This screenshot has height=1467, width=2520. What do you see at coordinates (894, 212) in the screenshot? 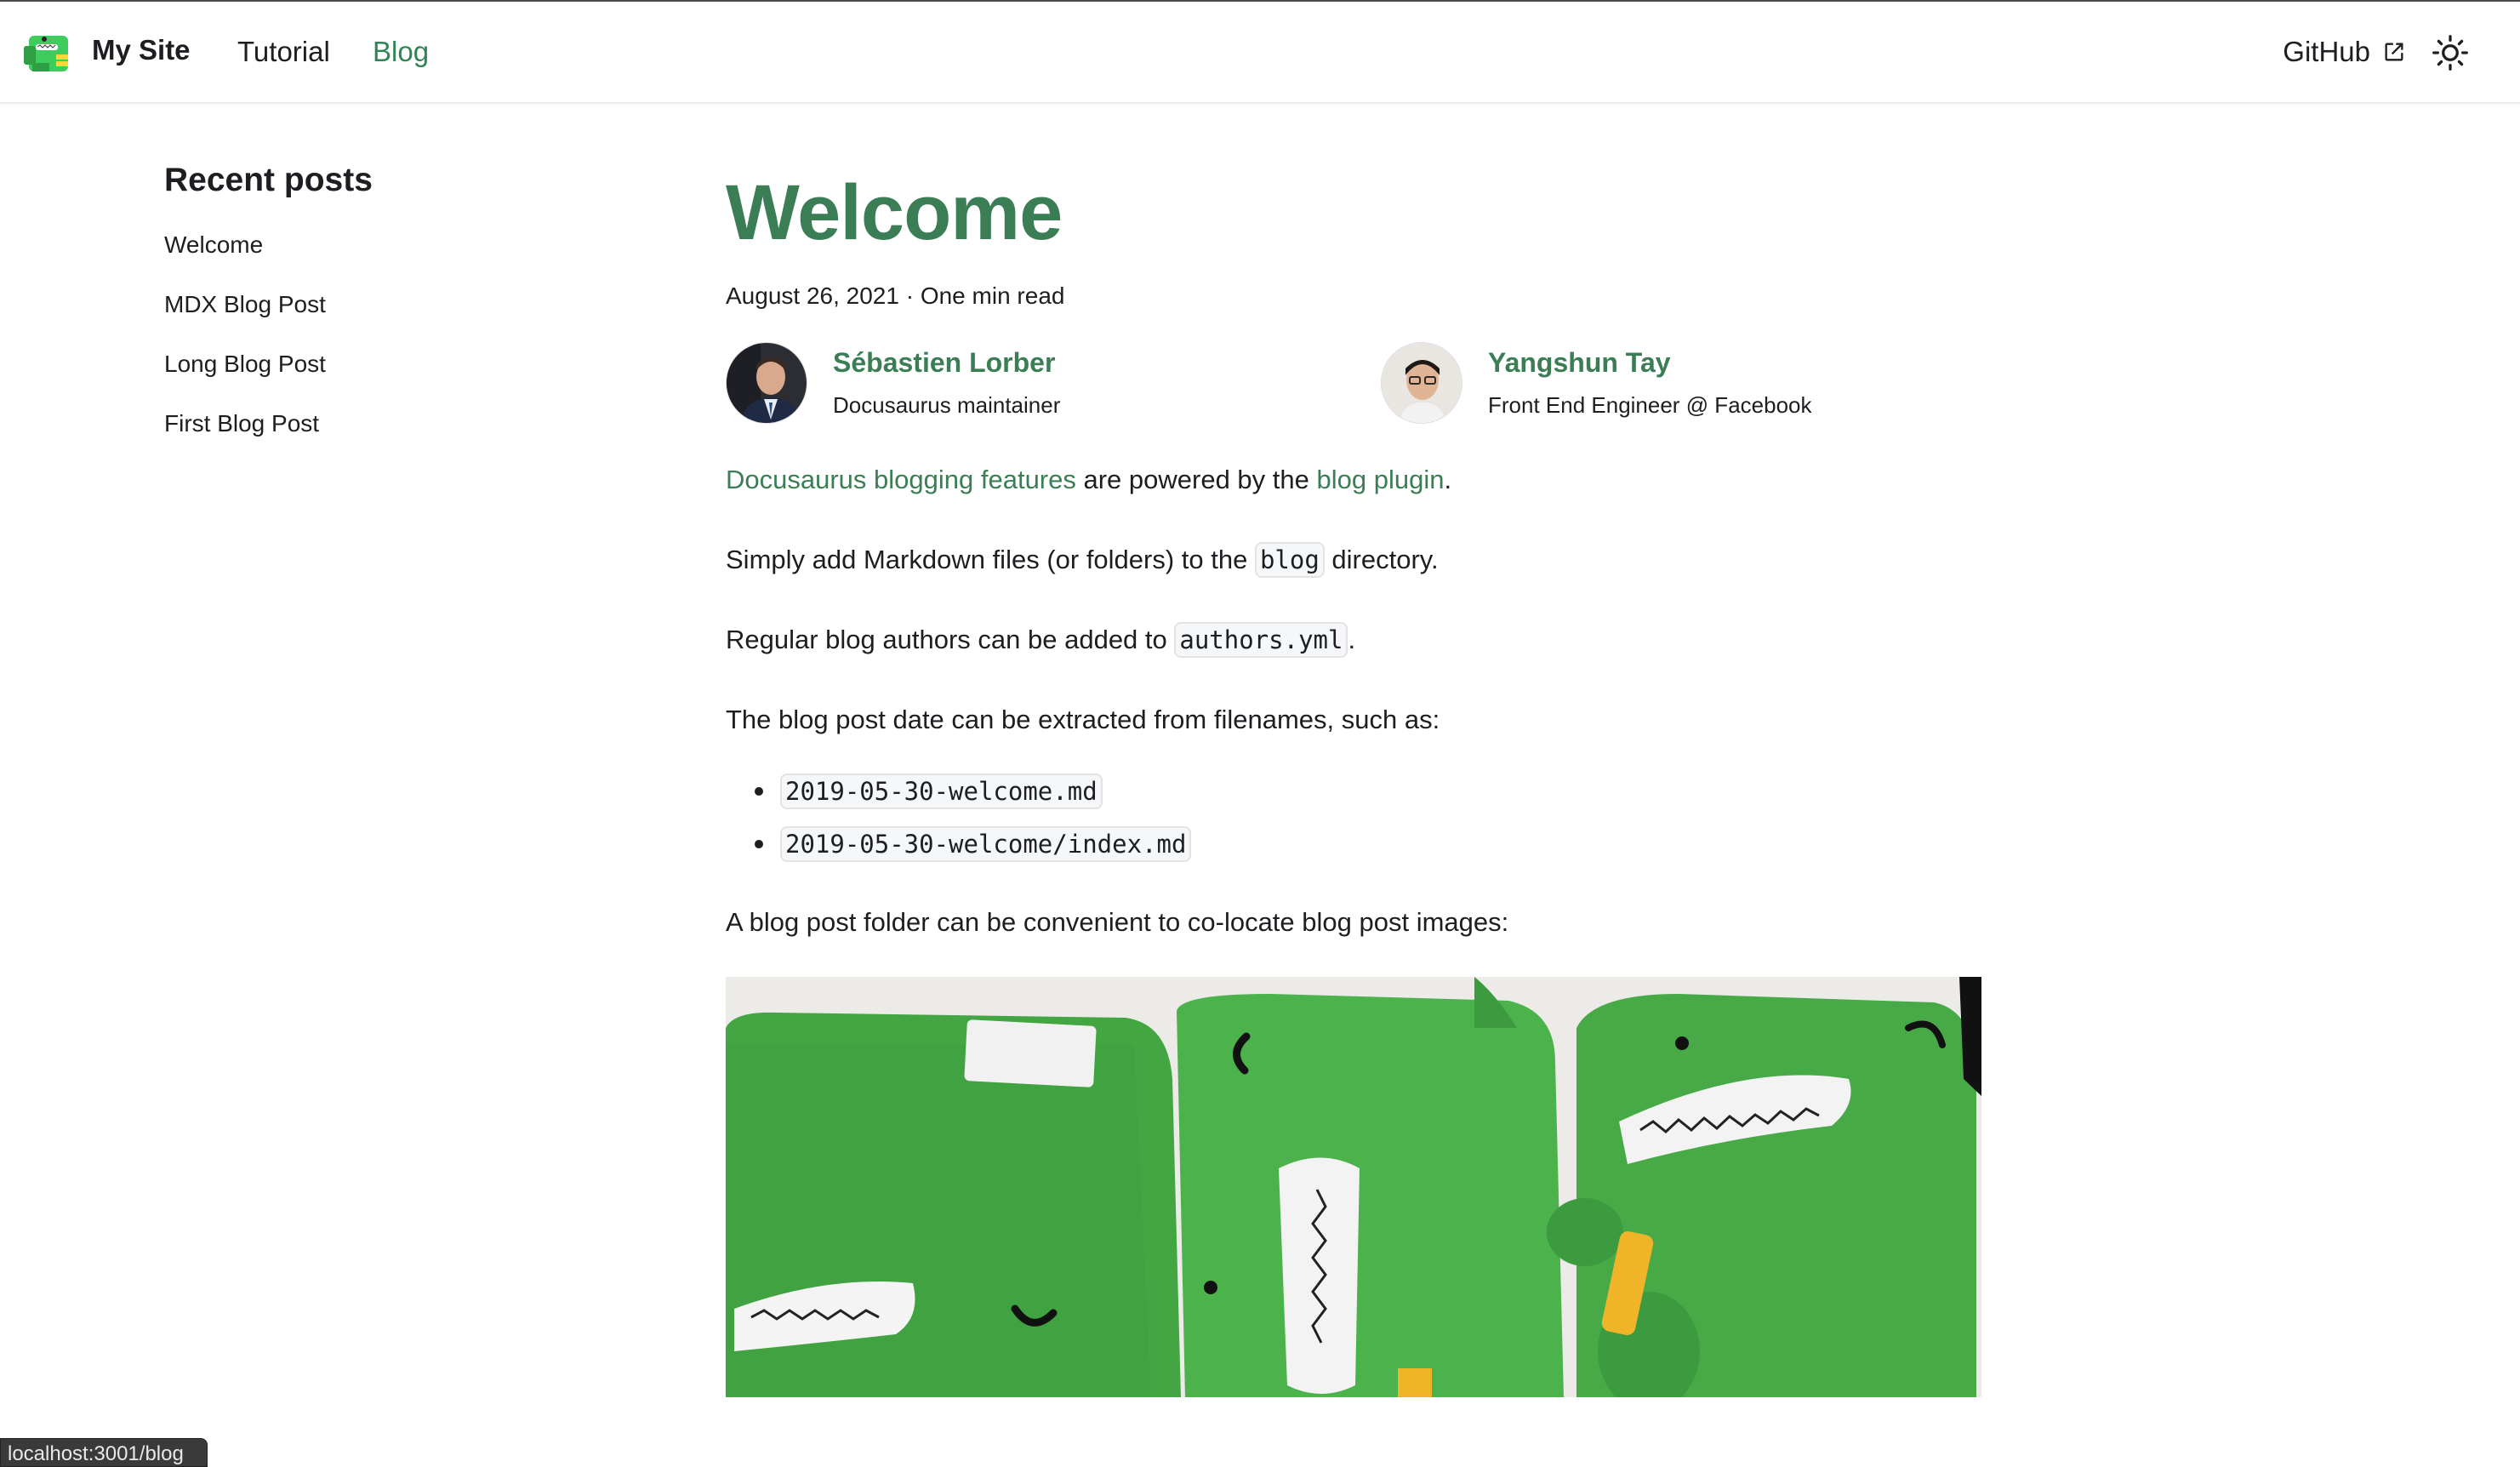
I see `post-title: Welcome` at bounding box center [894, 212].